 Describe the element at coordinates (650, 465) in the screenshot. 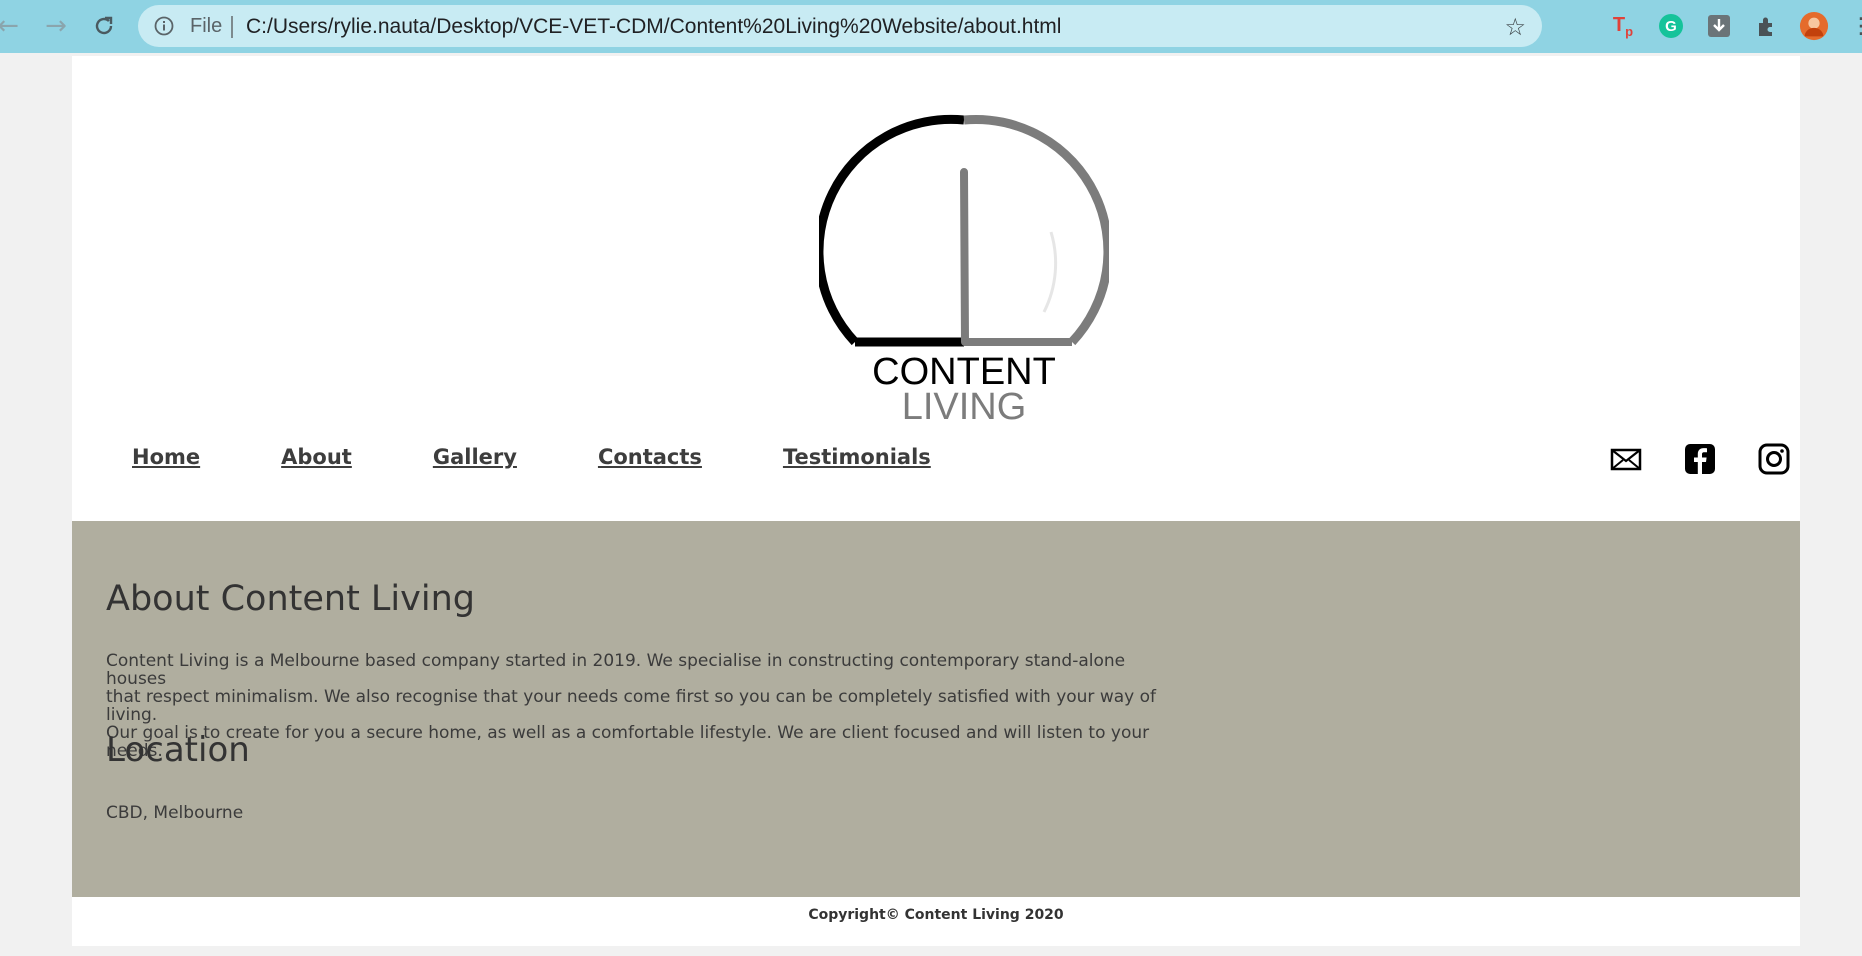

I see `nav-contacts-link: Contacts` at that location.